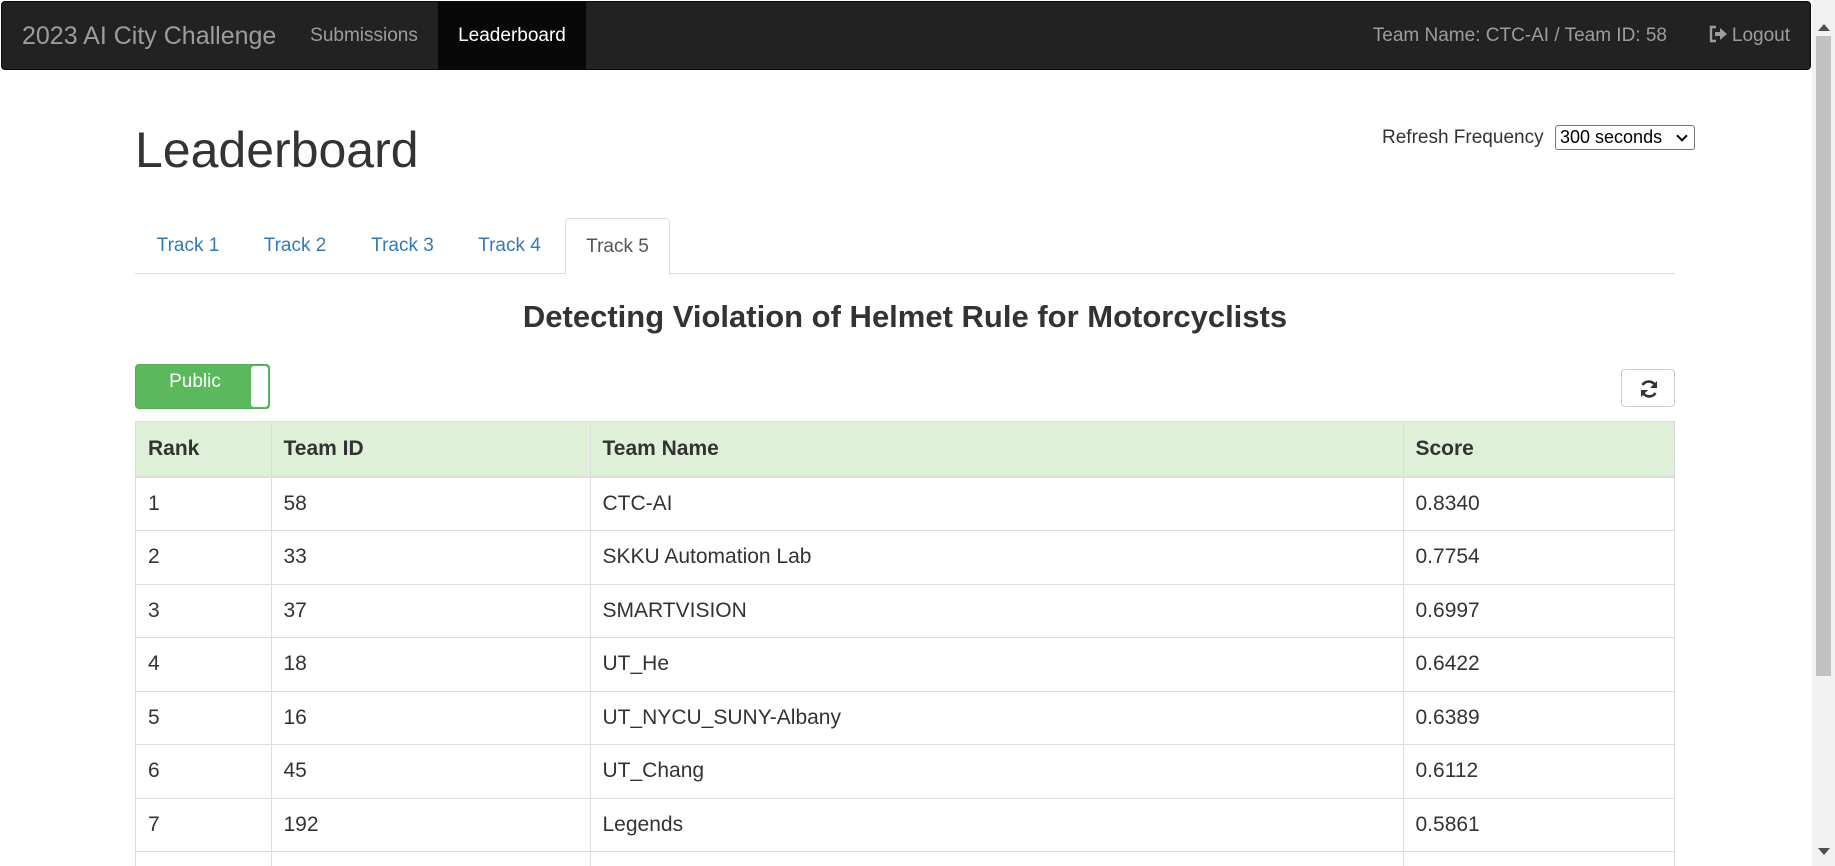  I want to click on team-name-cell: UT_Chang, so click(997, 771).